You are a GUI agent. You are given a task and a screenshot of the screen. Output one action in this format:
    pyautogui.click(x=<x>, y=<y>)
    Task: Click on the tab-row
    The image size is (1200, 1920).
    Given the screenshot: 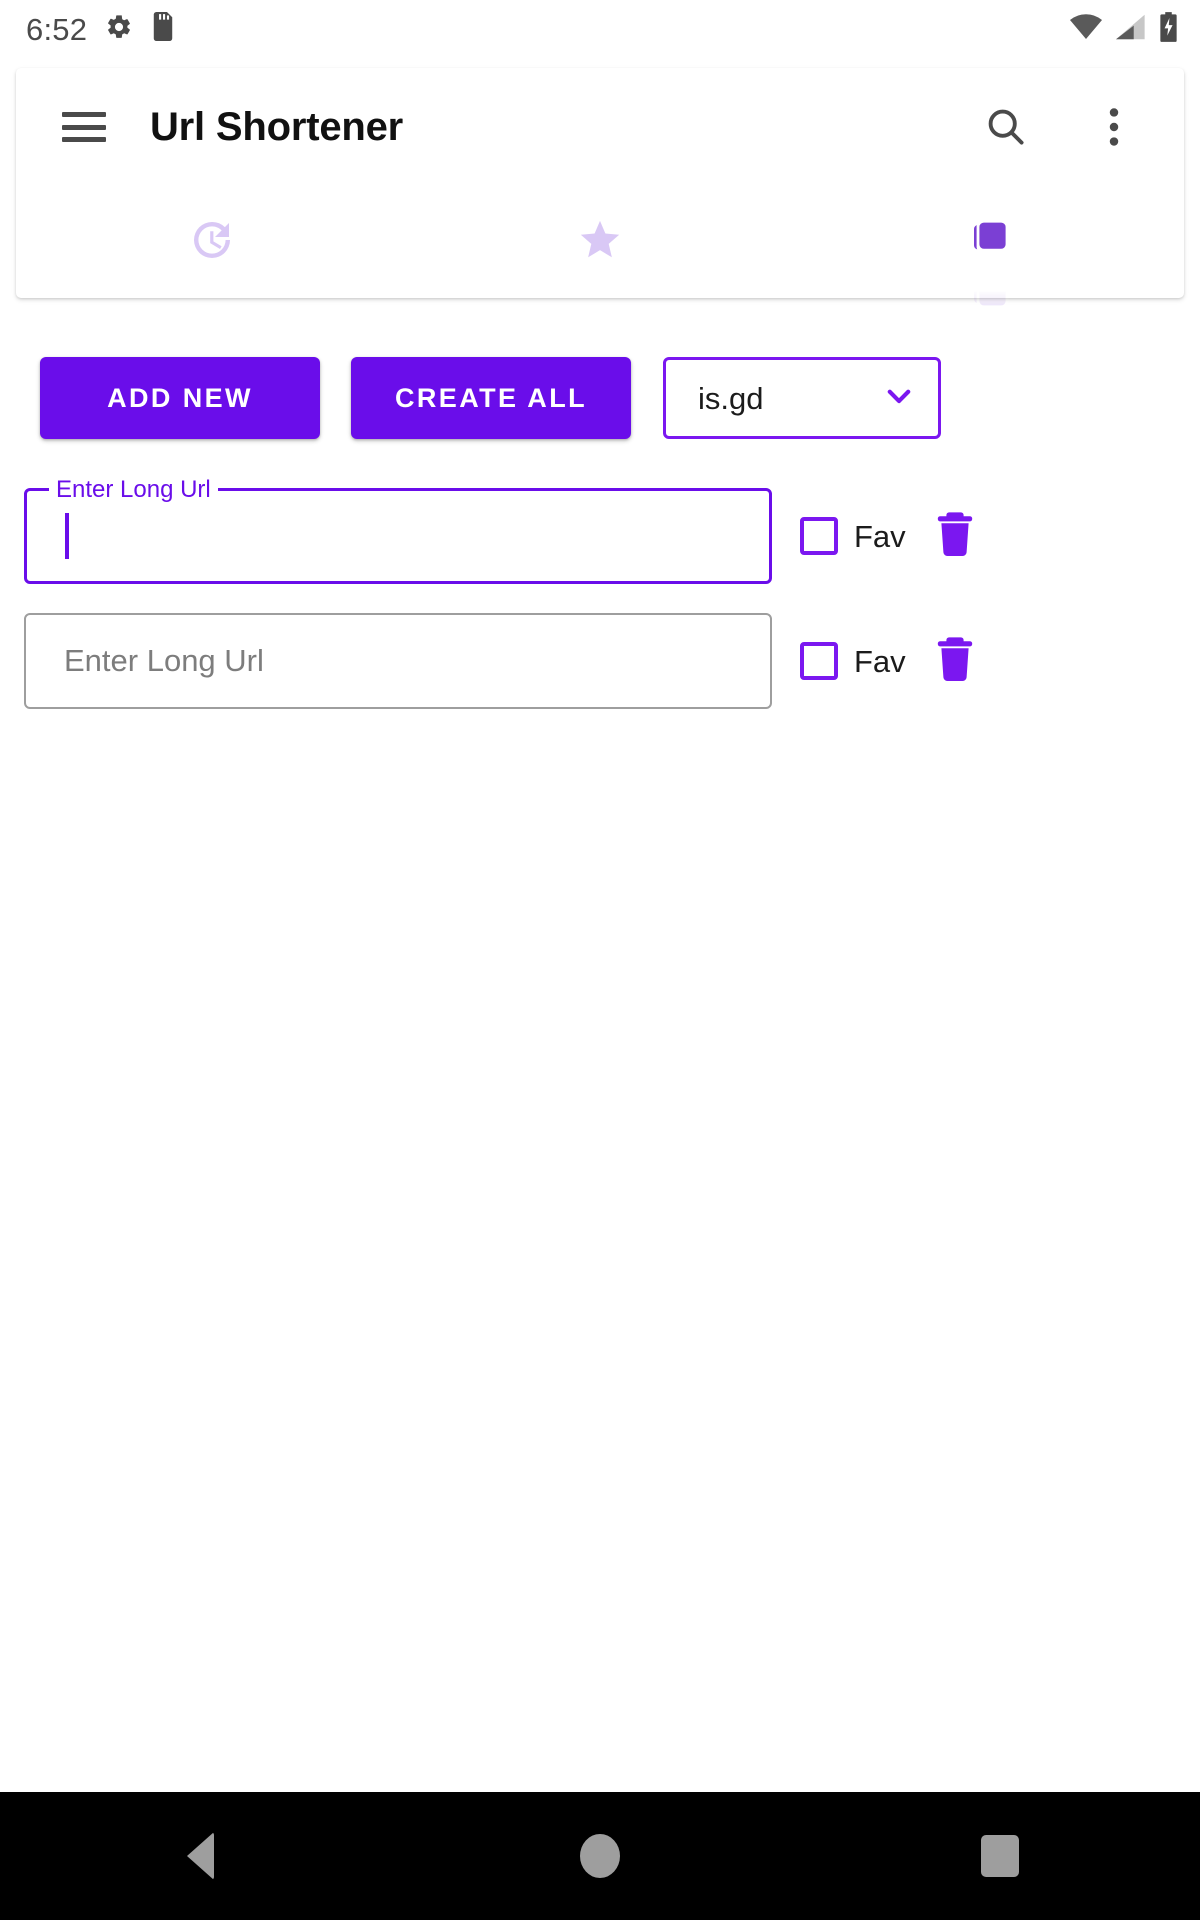 What is the action you would take?
    pyautogui.click(x=600, y=247)
    